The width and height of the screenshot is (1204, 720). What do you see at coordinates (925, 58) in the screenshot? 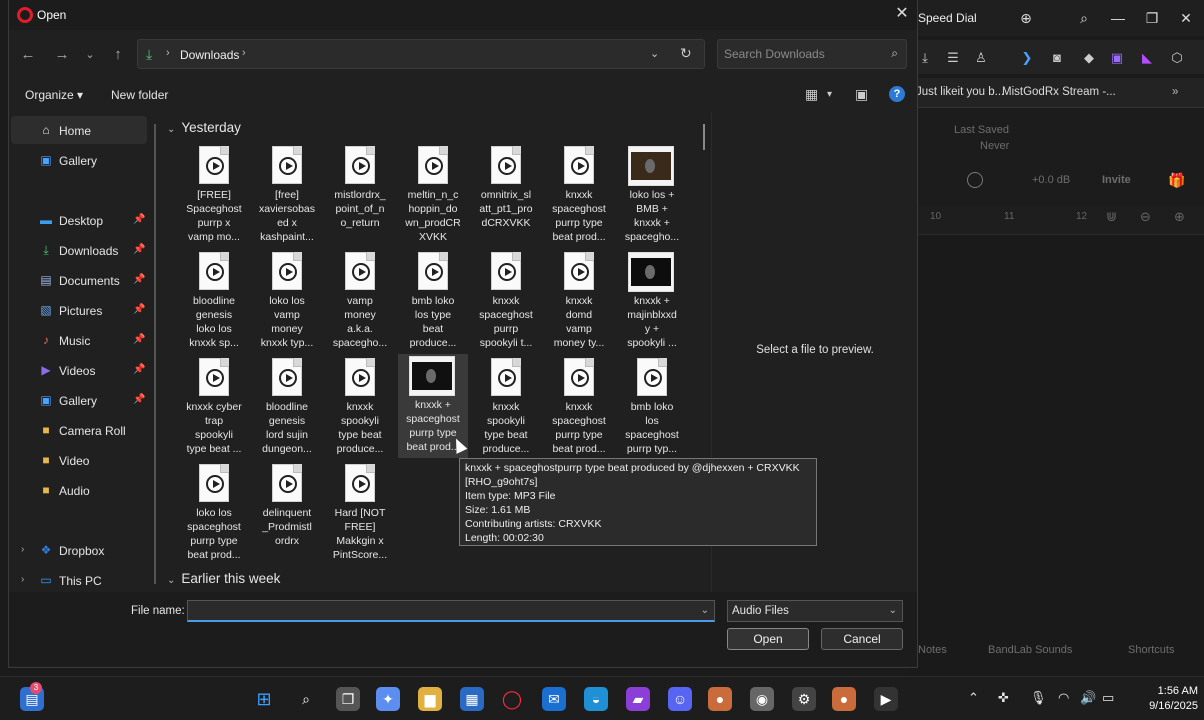
I see `download-icon: ⤓` at bounding box center [925, 58].